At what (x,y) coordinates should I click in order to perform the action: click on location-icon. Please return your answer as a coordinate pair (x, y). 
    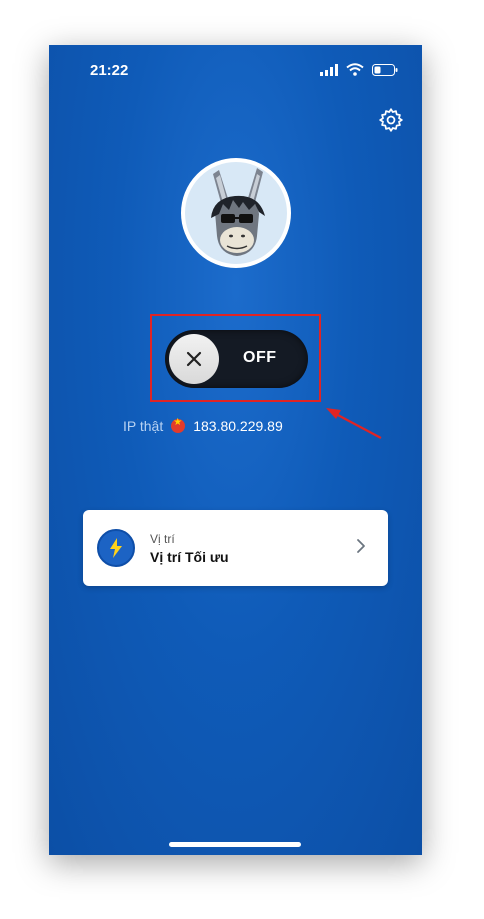
    Looking at the image, I should click on (116, 548).